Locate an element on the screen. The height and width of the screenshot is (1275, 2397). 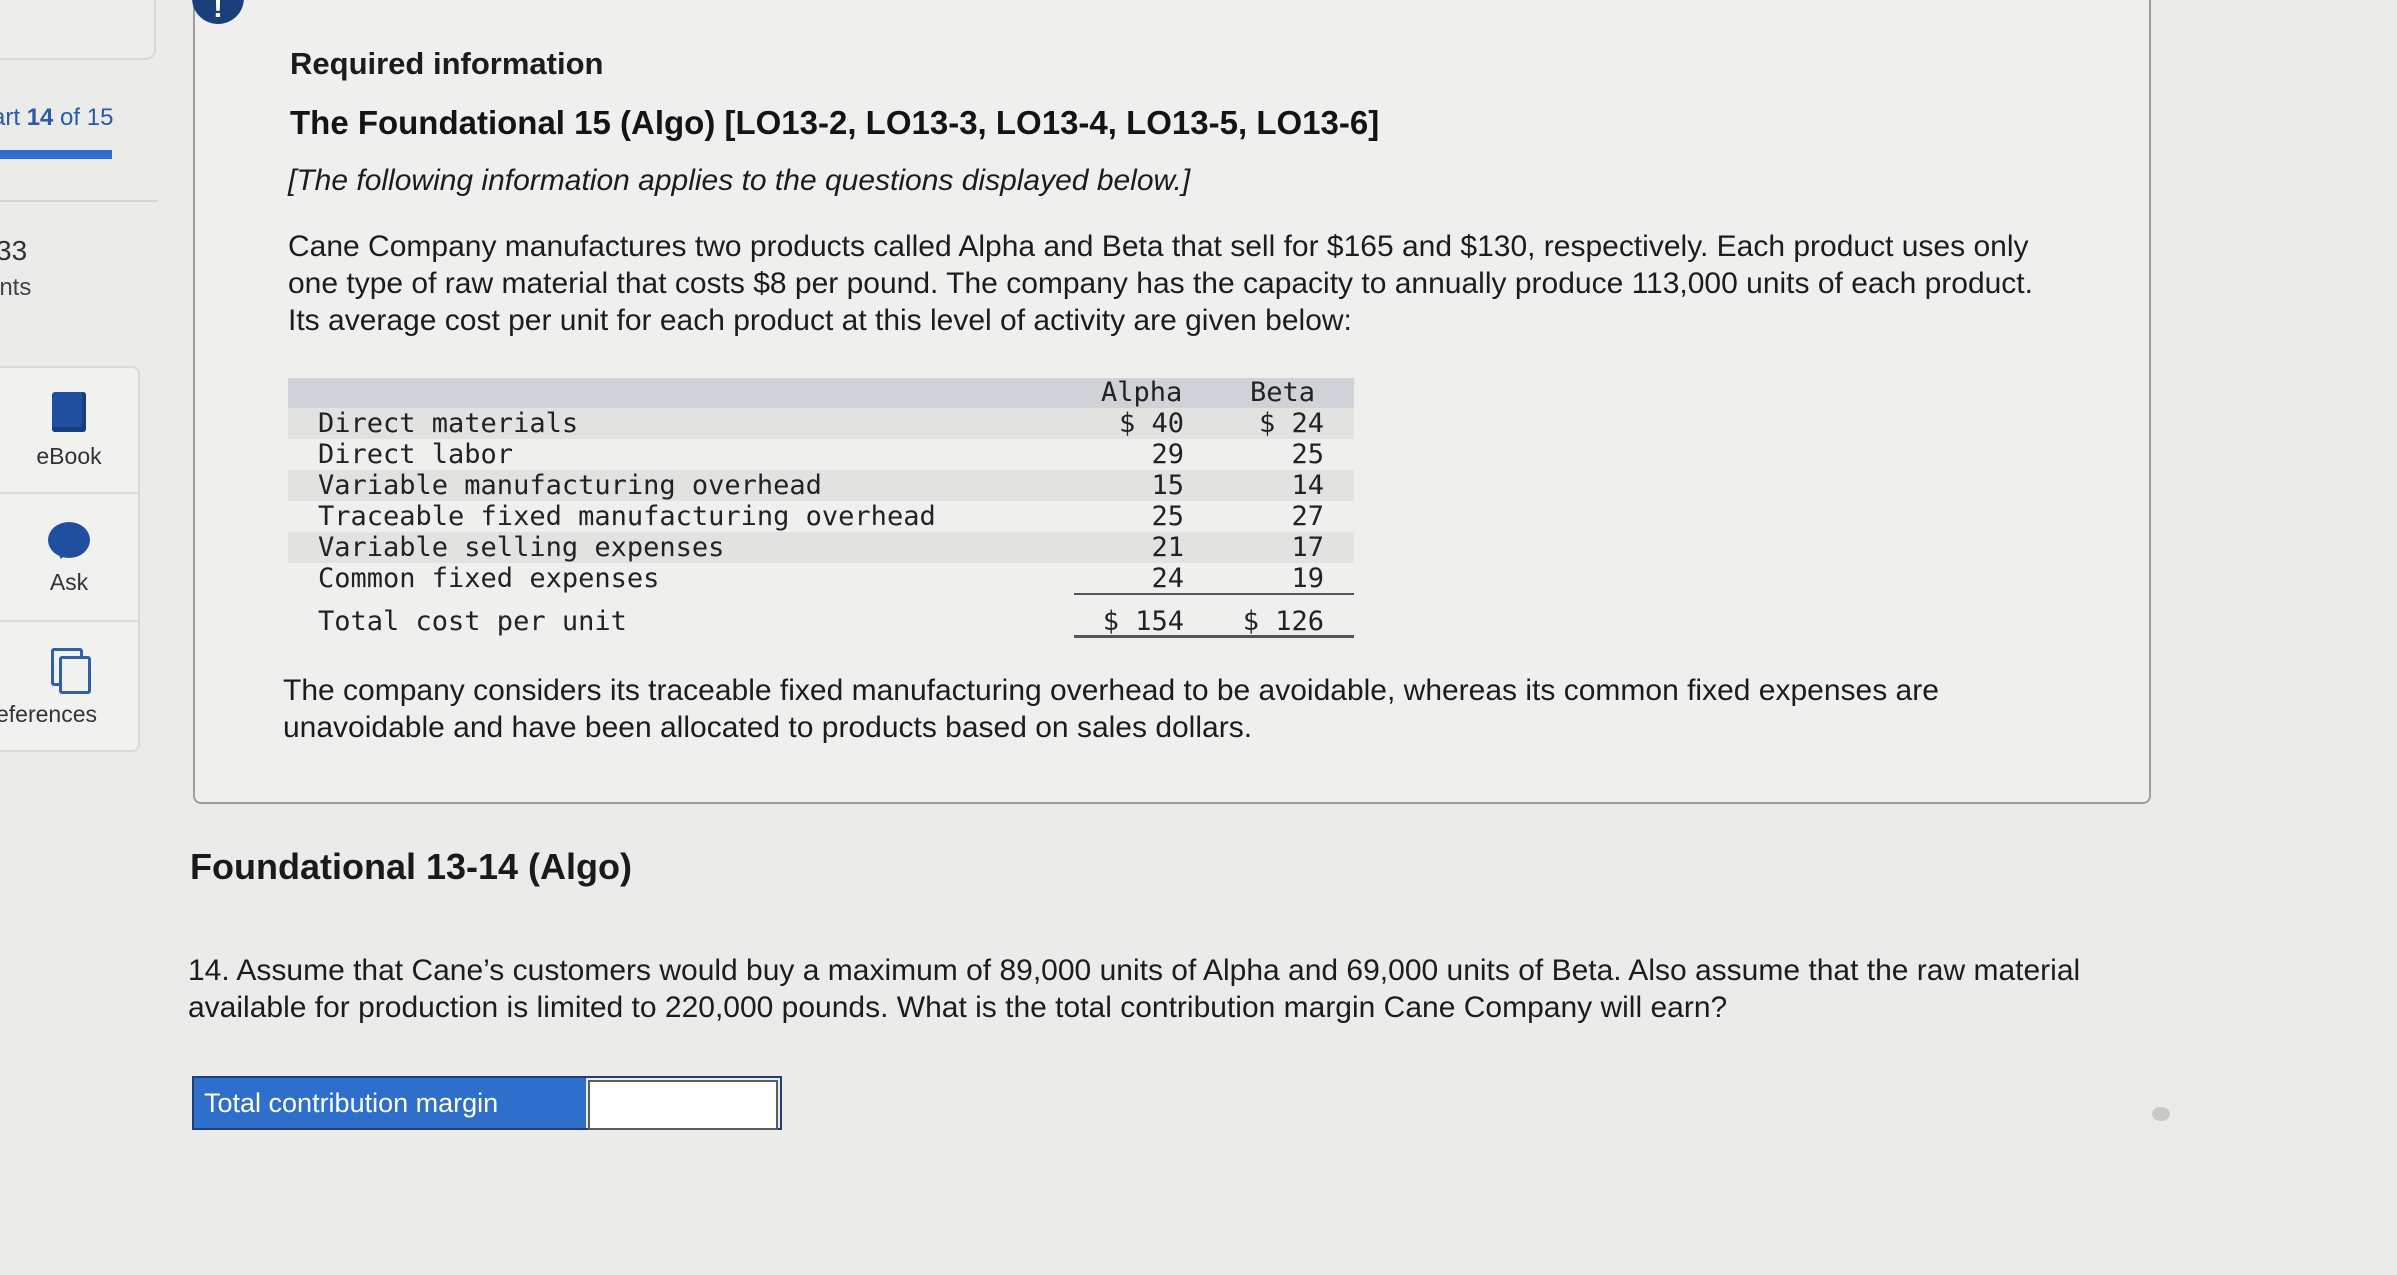
alpha-value: 24 is located at coordinates (1167, 578).